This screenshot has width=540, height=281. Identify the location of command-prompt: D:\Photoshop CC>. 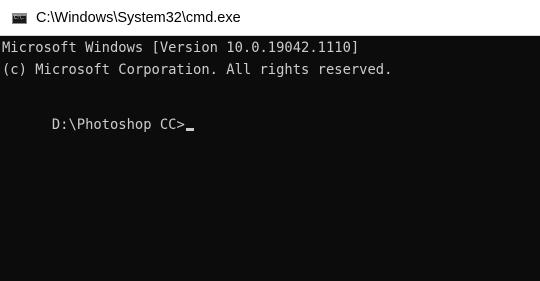
(118, 125).